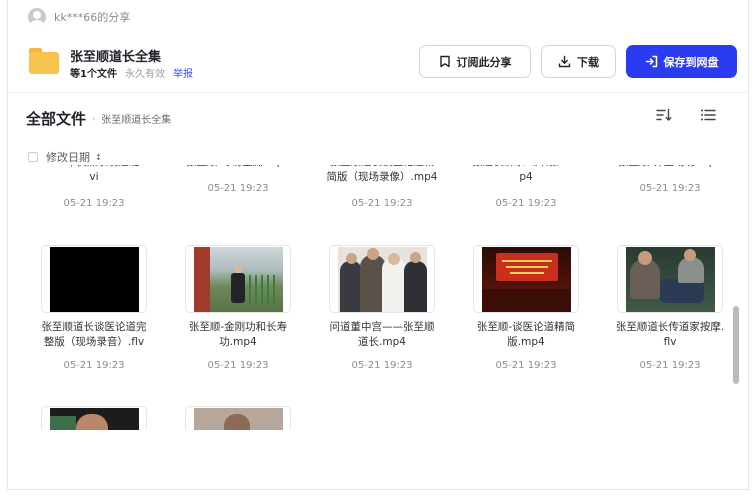 This screenshot has height=500, width=754. I want to click on download-icon, so click(564, 61).